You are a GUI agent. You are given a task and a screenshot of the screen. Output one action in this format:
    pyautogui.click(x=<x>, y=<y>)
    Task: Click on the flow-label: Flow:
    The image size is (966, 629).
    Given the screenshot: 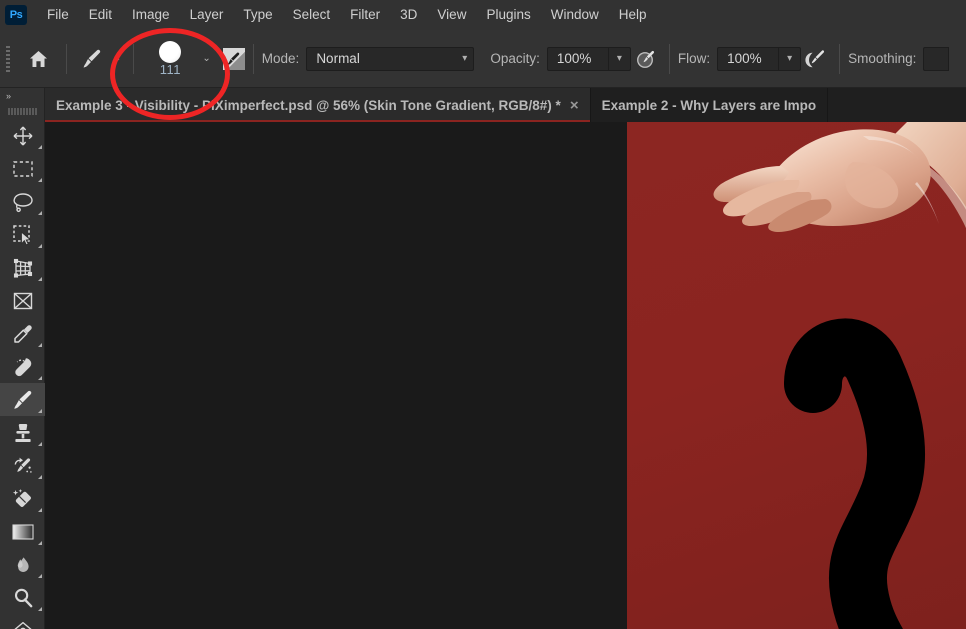 What is the action you would take?
    pyautogui.click(x=694, y=58)
    